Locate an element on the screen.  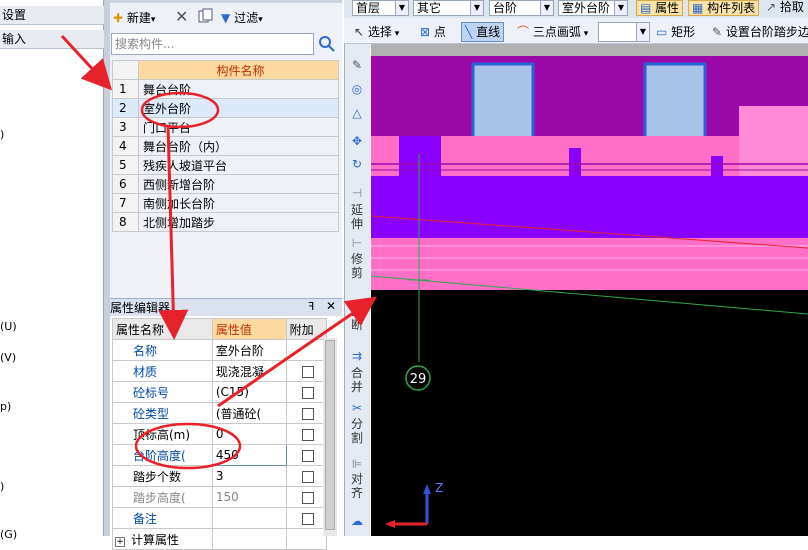
key-hint: p) is located at coordinates (6, 406).